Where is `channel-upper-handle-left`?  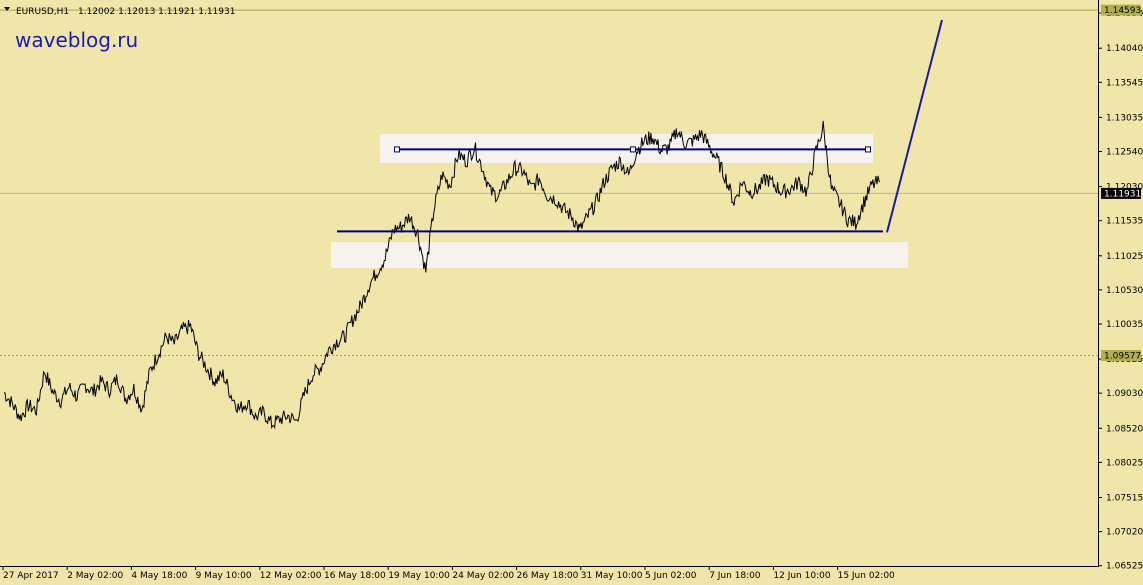
channel-upper-handle-left is located at coordinates (397, 149).